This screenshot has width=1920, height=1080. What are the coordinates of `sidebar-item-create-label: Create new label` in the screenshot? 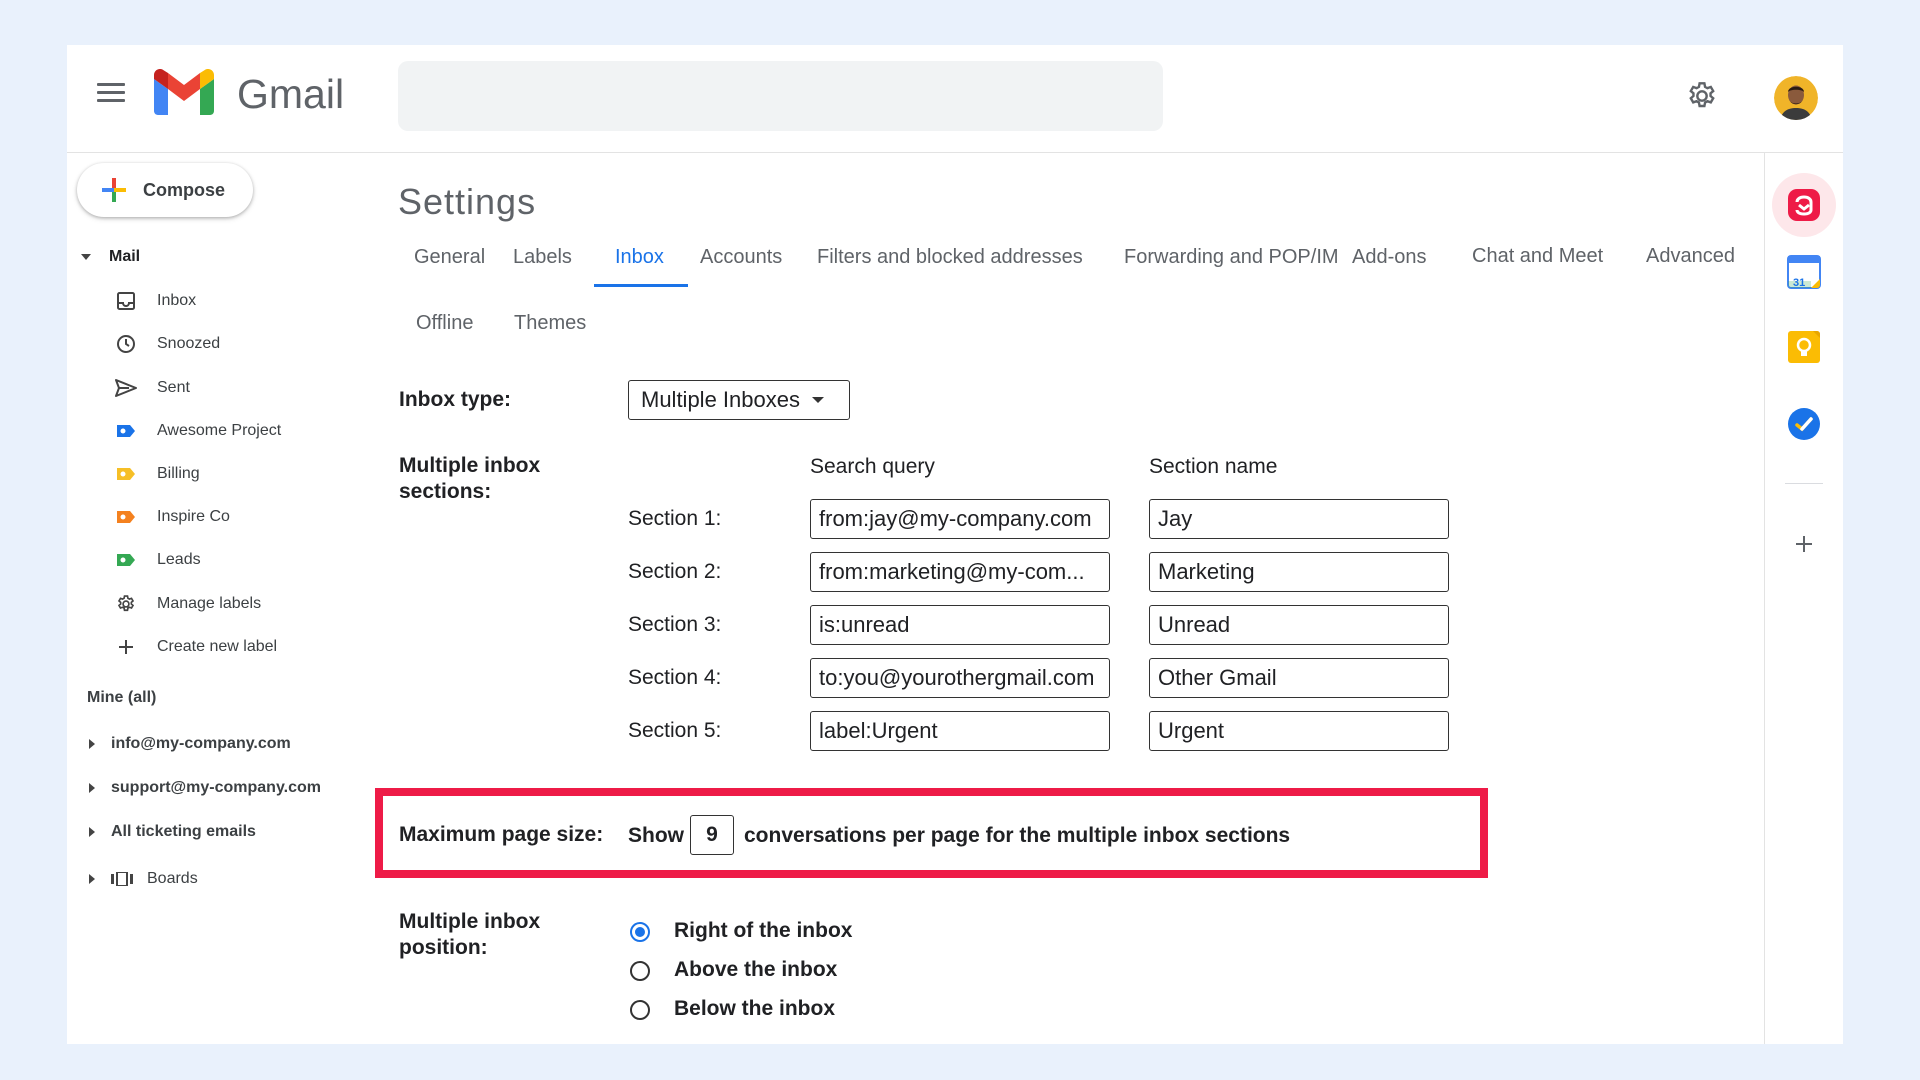 It's located at (196, 647).